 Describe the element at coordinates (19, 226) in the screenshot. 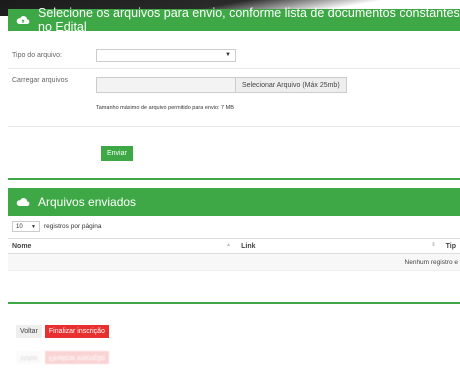

I see `page-length-value: 10` at that location.